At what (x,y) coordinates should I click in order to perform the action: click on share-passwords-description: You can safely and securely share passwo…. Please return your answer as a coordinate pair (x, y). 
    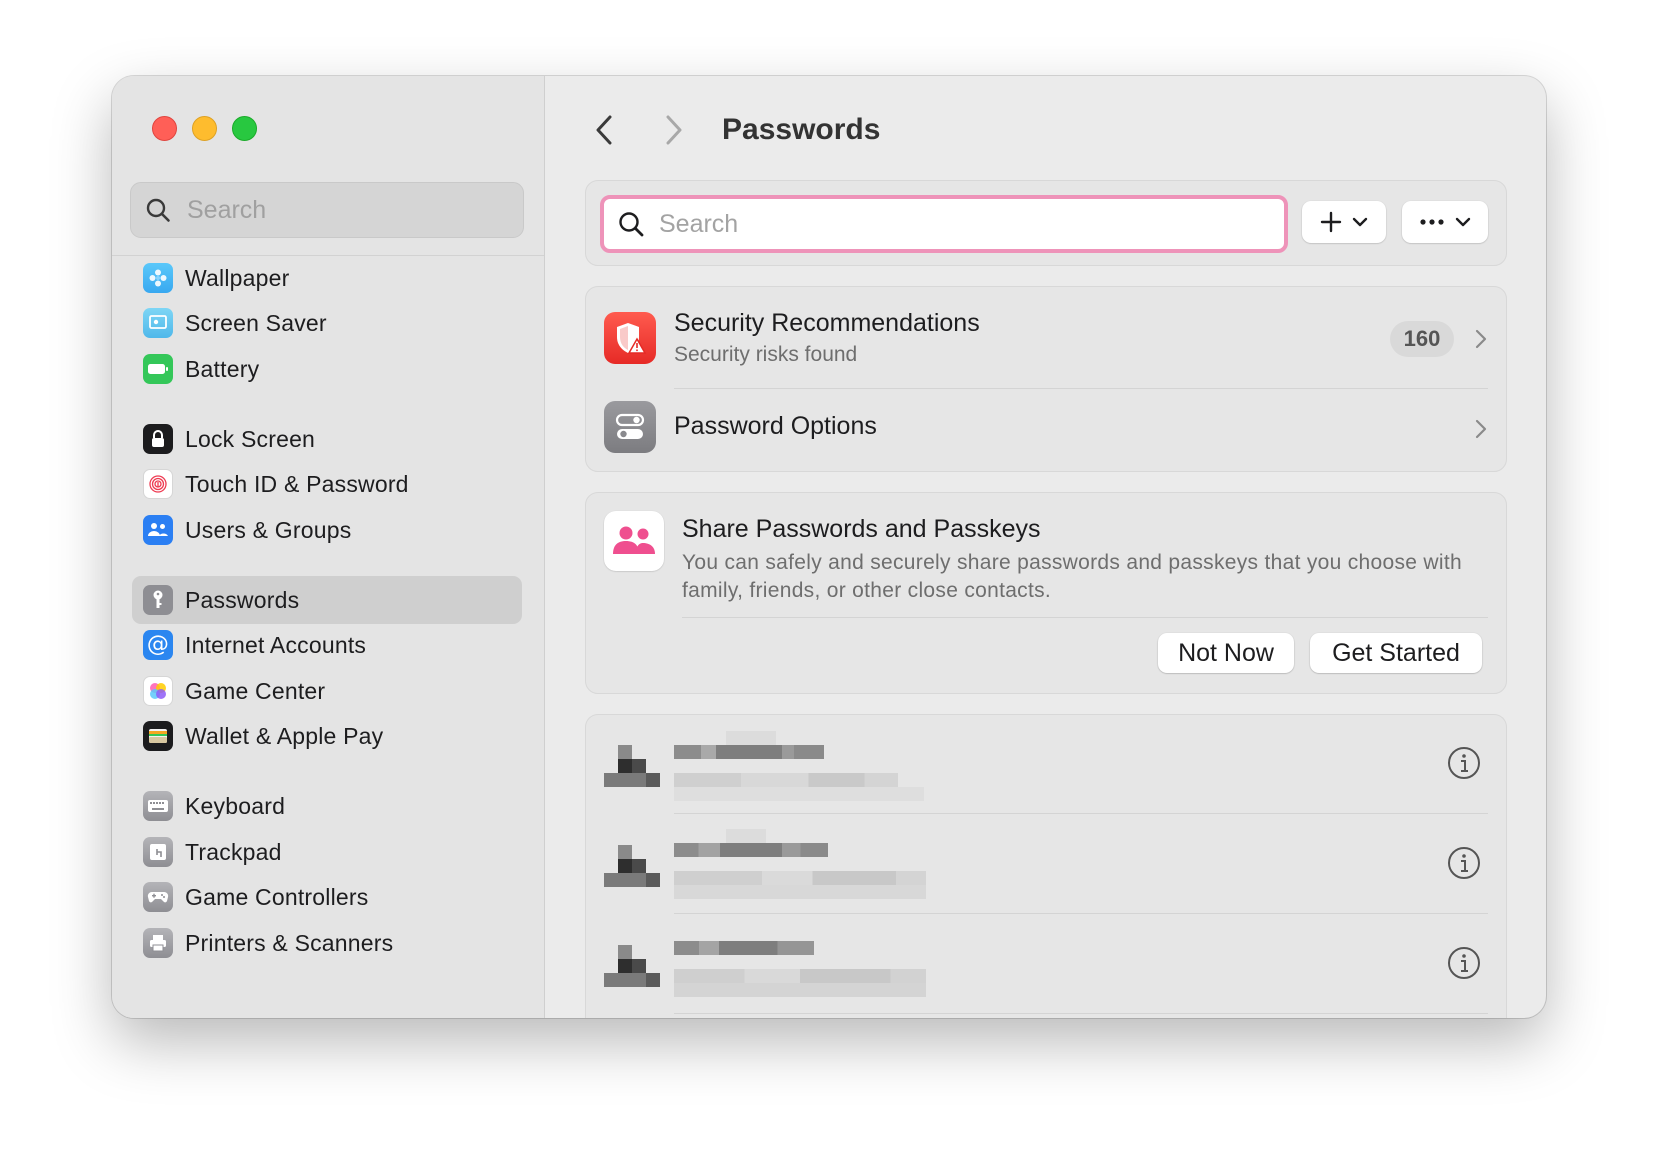
    Looking at the image, I should click on (1072, 576).